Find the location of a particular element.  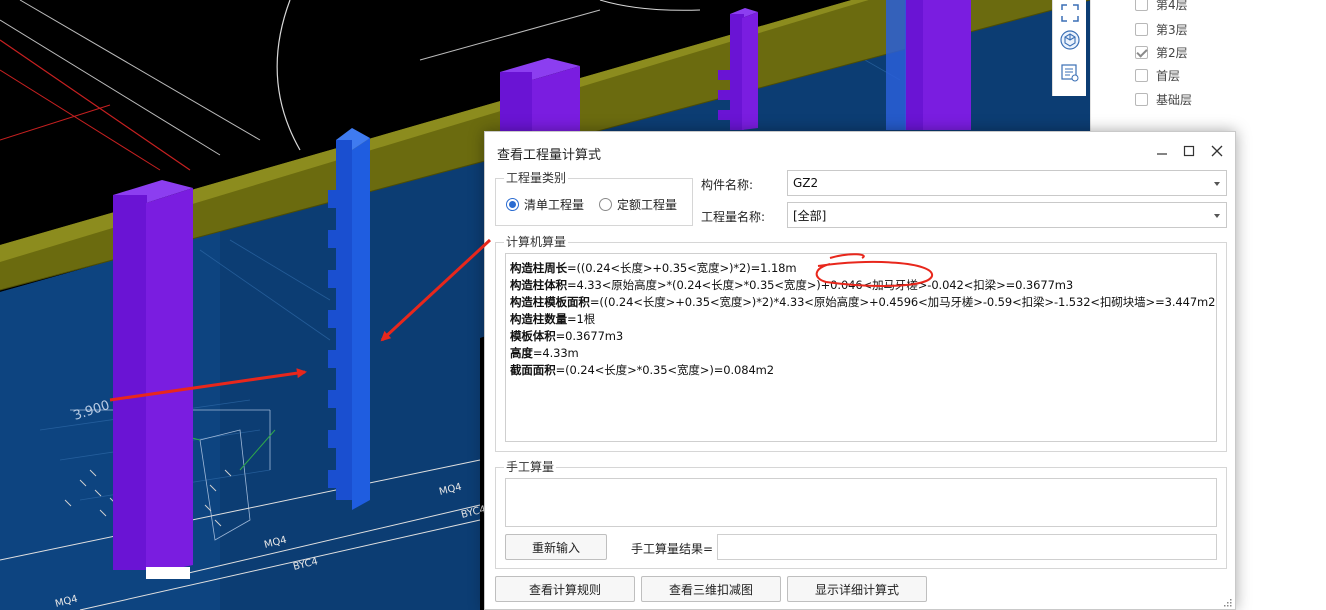

manual-calc-label: 手工算量 is located at coordinates (530, 467).